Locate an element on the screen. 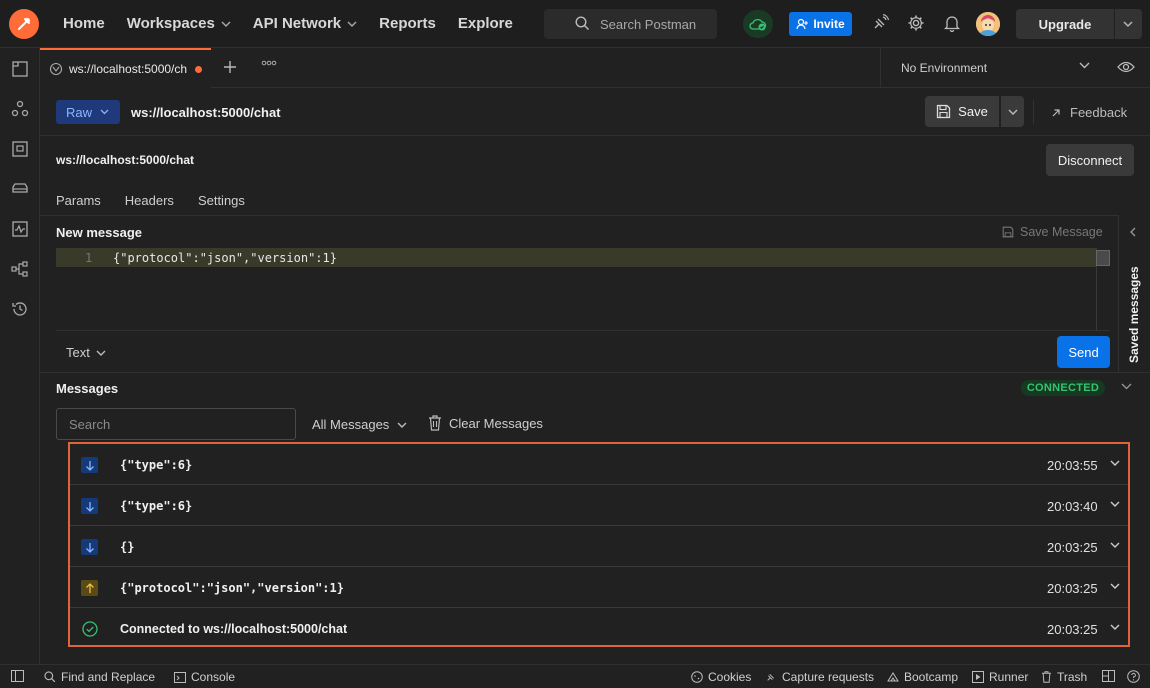  tab-headers: Headers is located at coordinates (149, 200).